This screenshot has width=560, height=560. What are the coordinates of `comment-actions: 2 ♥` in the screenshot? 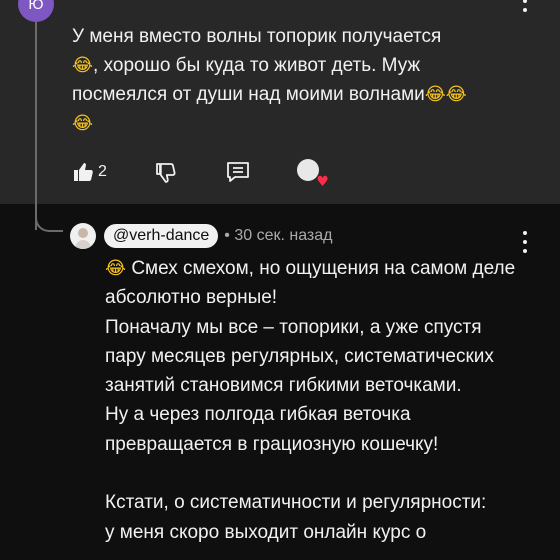 It's located at (199, 173).